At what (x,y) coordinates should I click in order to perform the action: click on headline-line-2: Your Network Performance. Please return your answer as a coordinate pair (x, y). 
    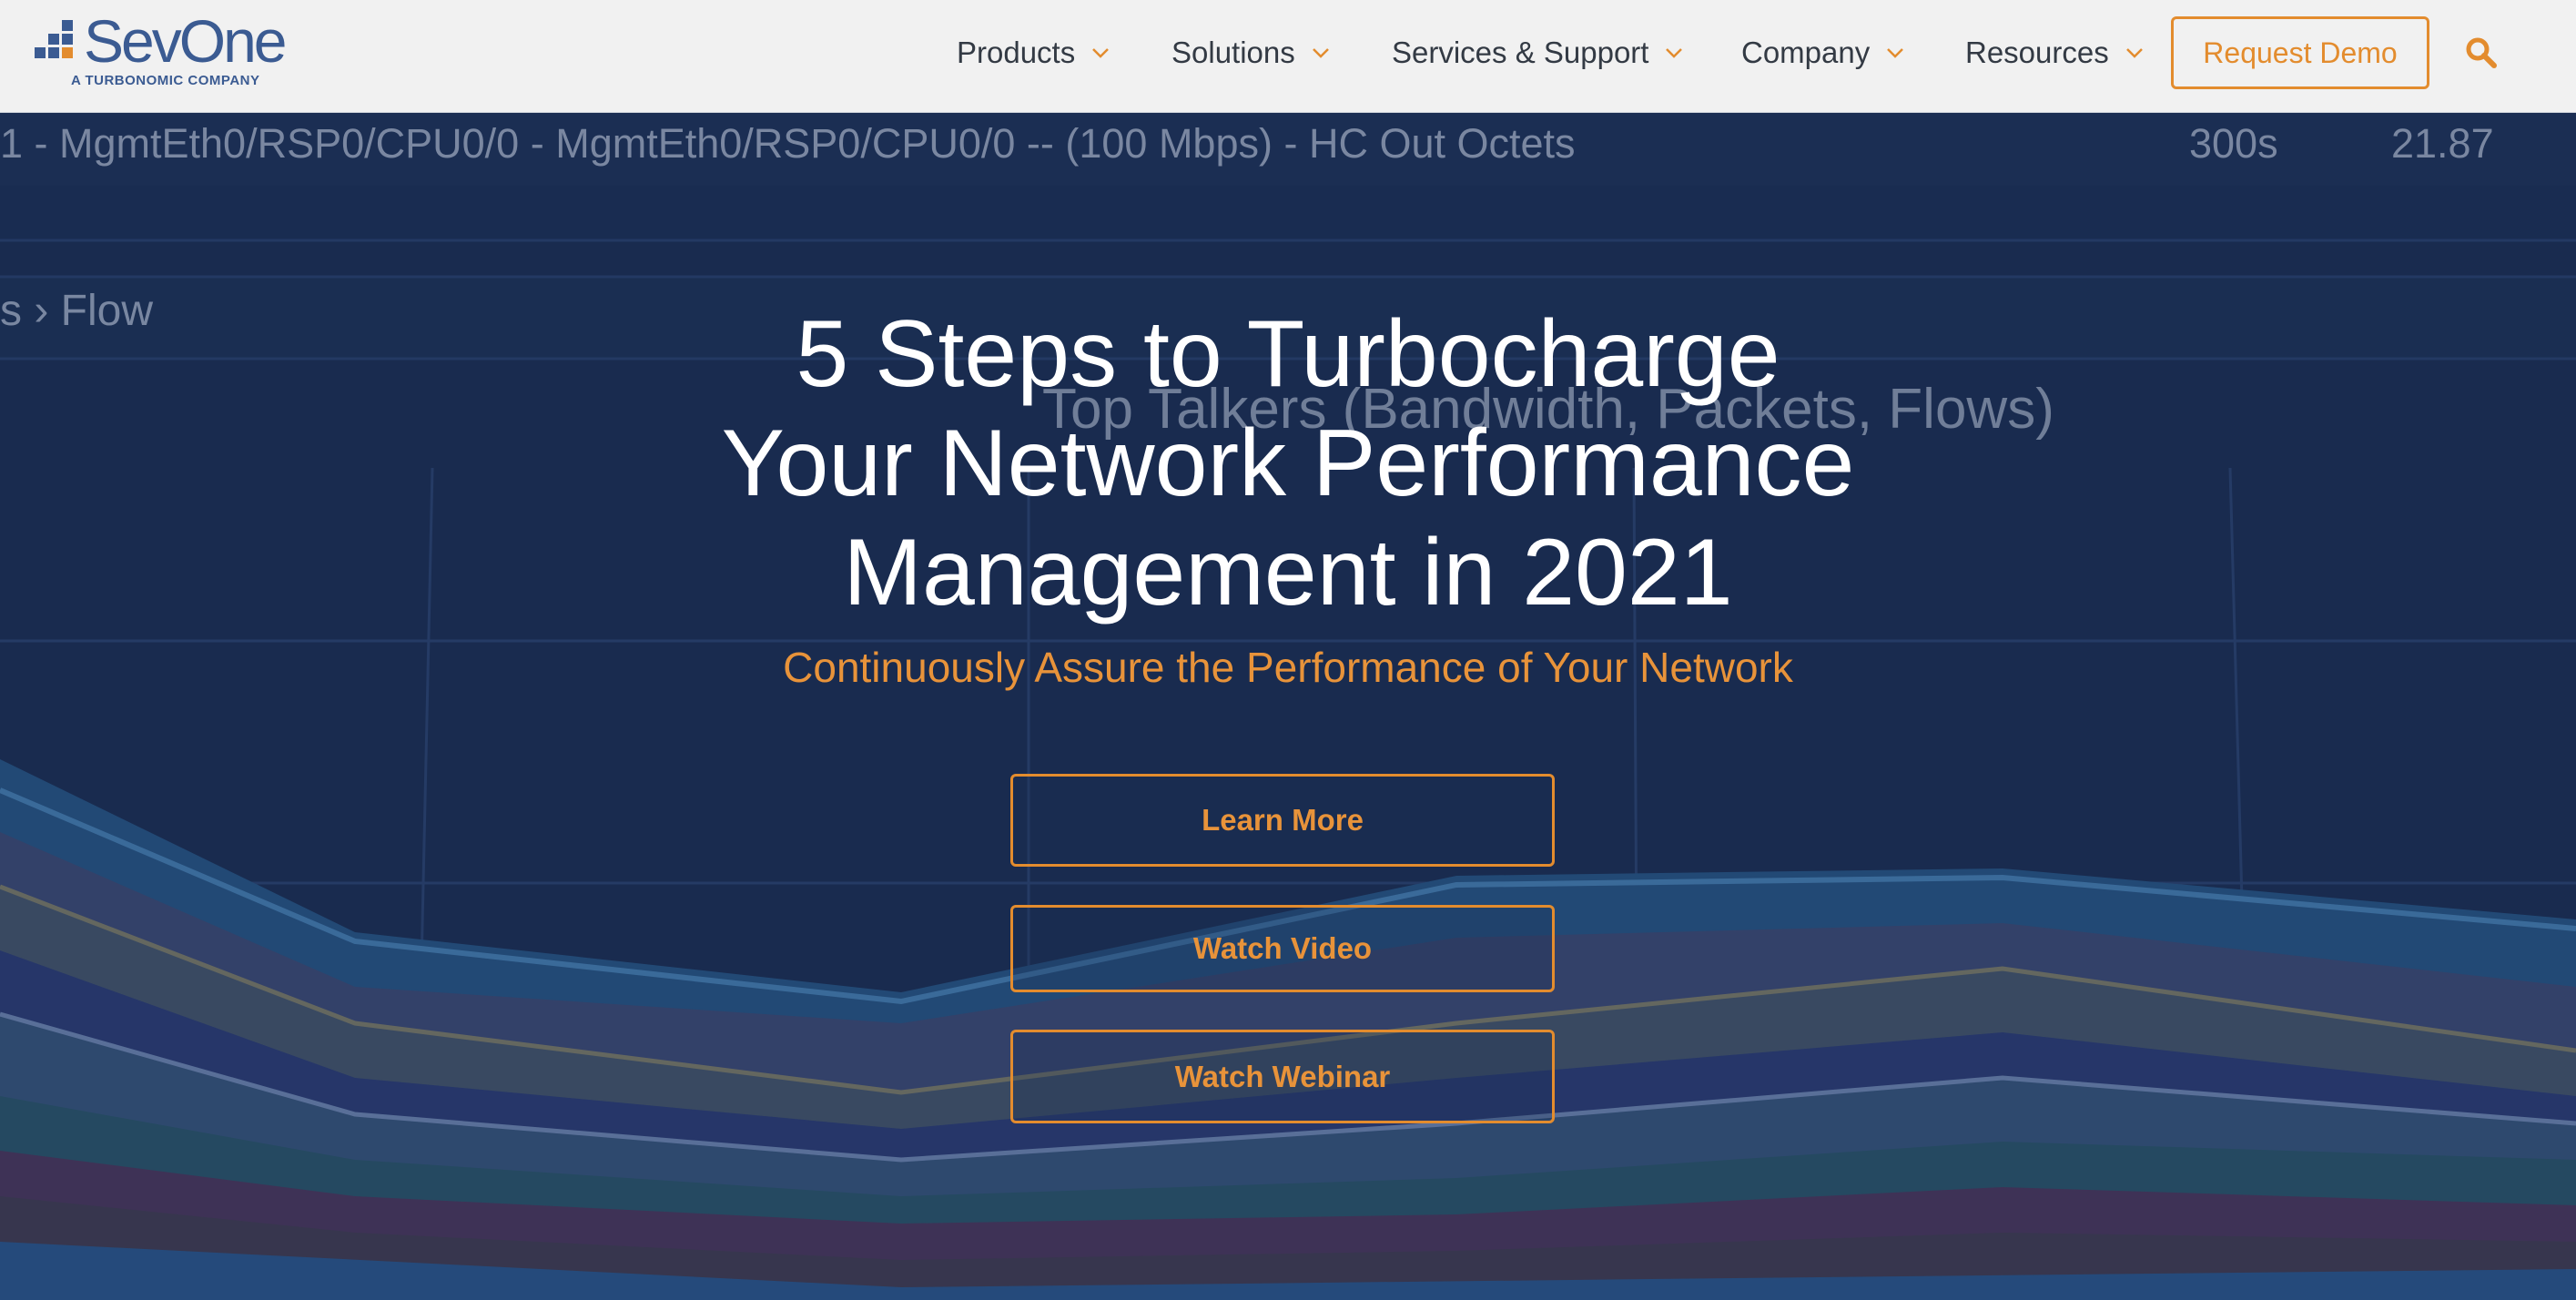
    Looking at the image, I should click on (1288, 463).